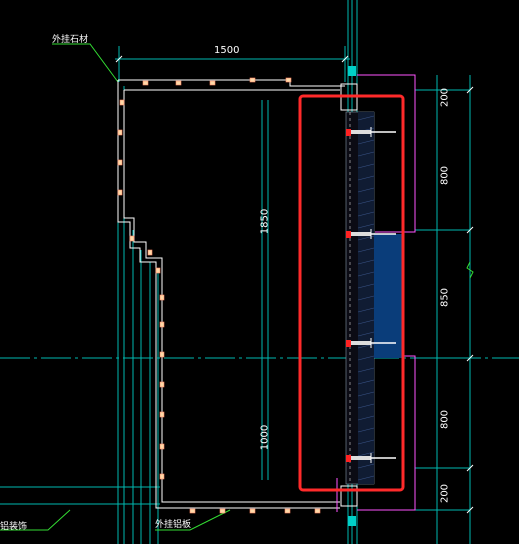 This screenshot has width=519, height=544. Describe the element at coordinates (265, 437) in the screenshot. I see `dimension-height-lower: 1000` at that location.